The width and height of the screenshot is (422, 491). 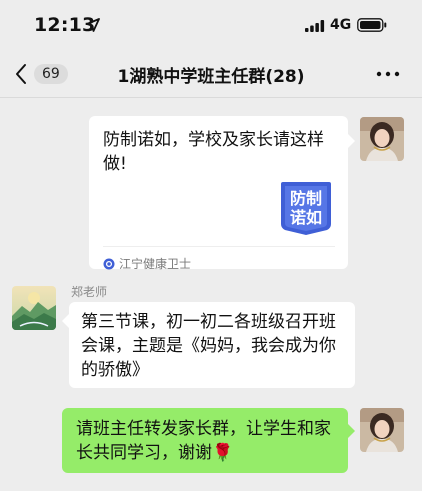 I want to click on card-thumb-line2: 诺如, so click(x=306, y=217).